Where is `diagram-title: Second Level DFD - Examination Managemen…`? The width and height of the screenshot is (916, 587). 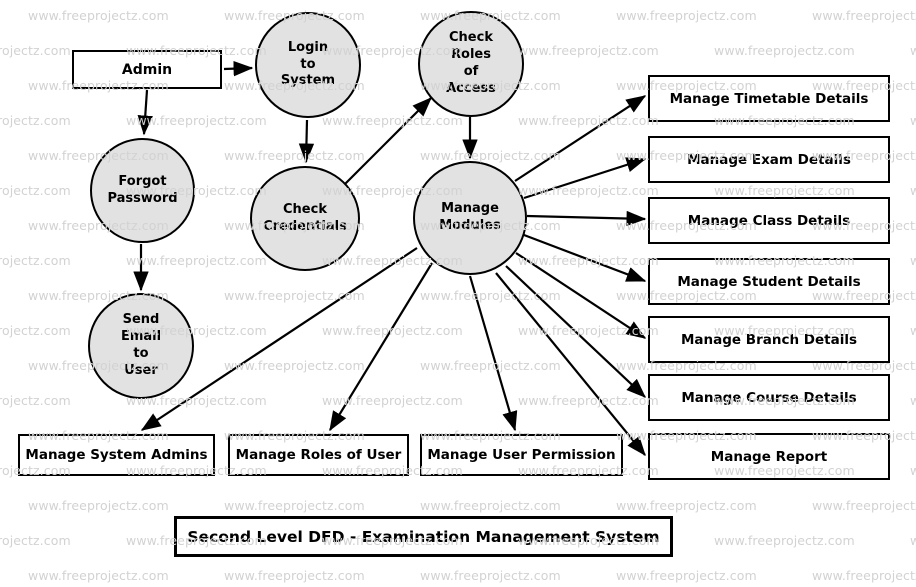 diagram-title: Second Level DFD - Examination Managemen… is located at coordinates (423, 536).